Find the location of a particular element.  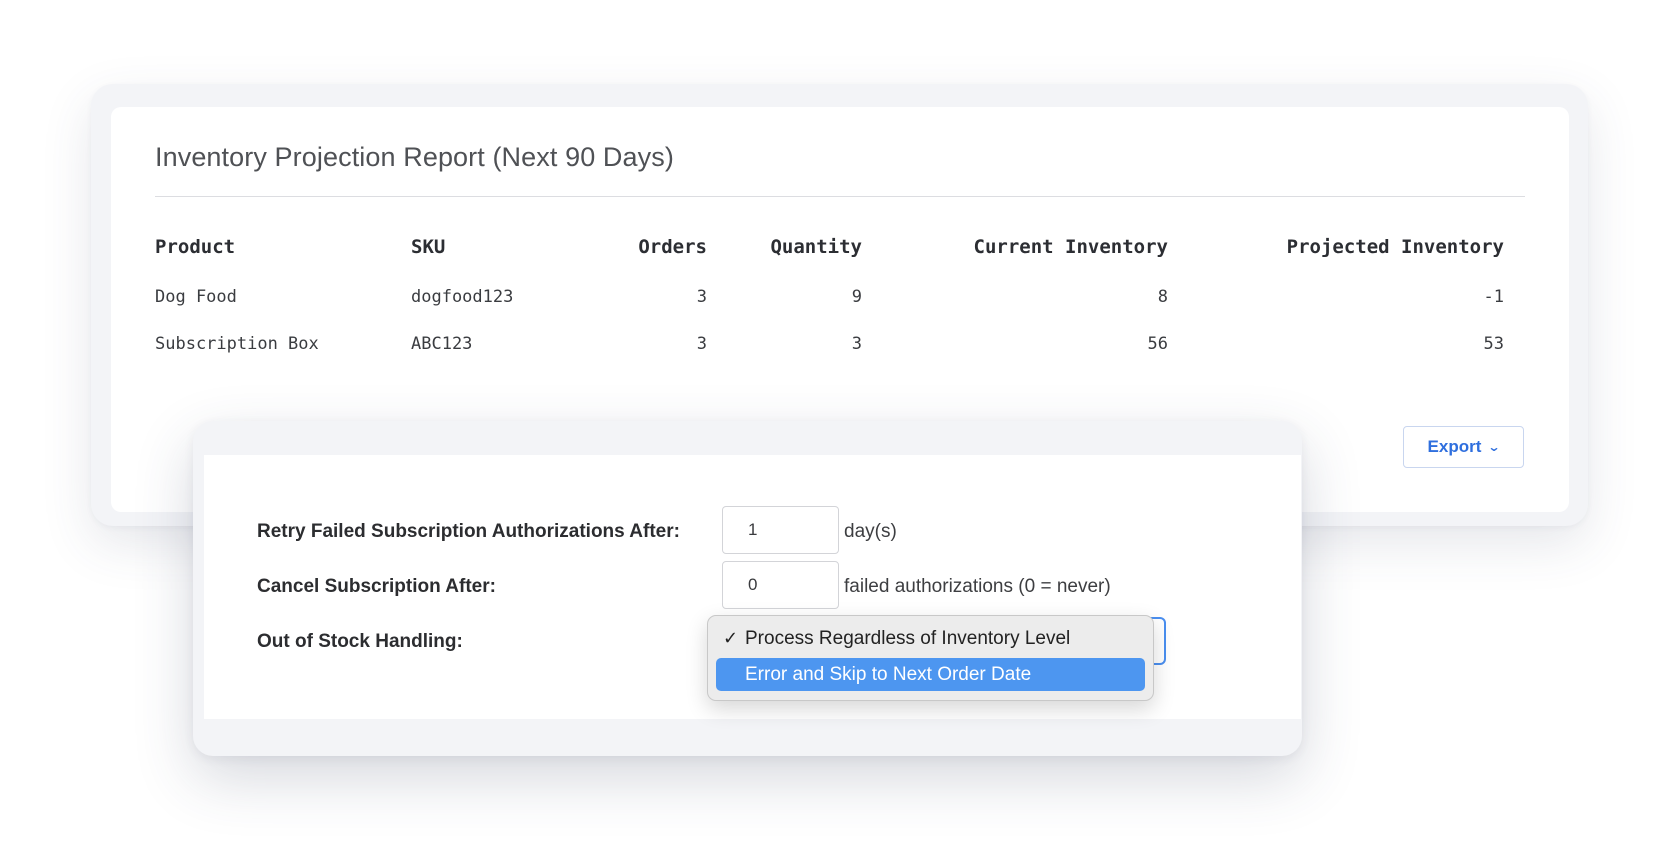

column-header-sku: SKU is located at coordinates (428, 247).